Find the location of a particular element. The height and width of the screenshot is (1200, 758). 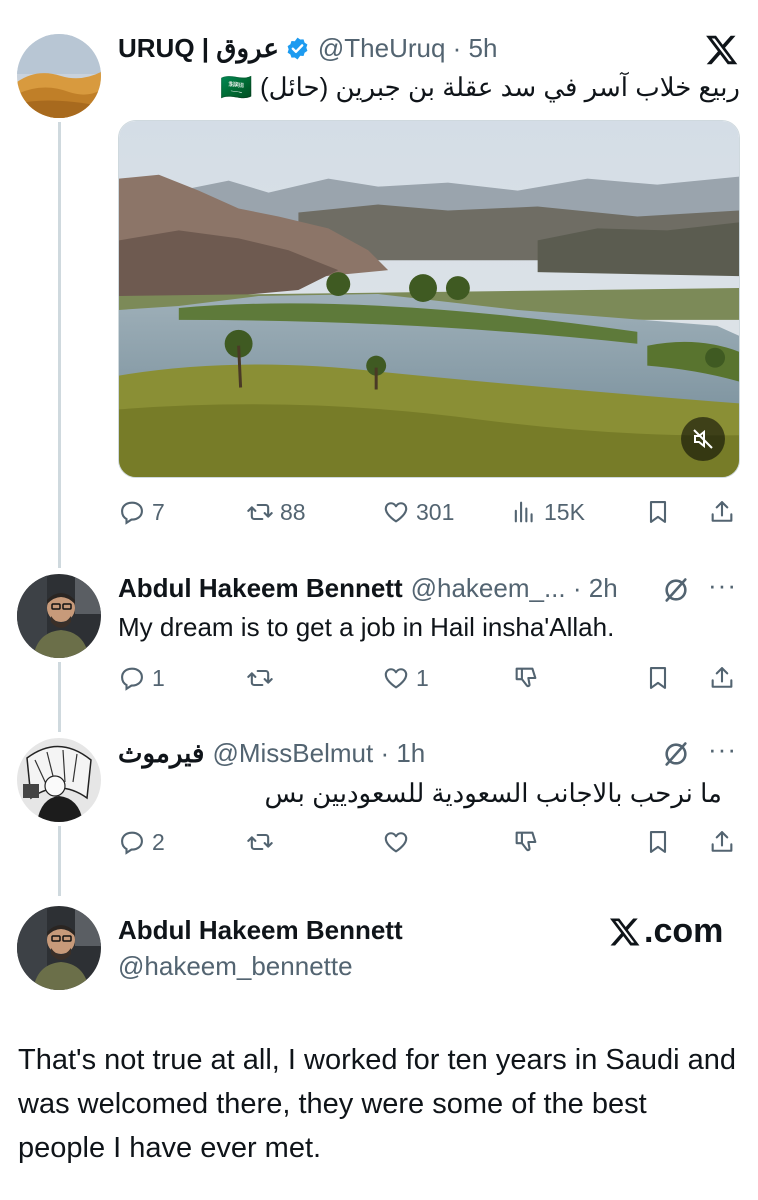

reply-header: فيرموث @MissBelmut · 1h is located at coordinates (271, 753).